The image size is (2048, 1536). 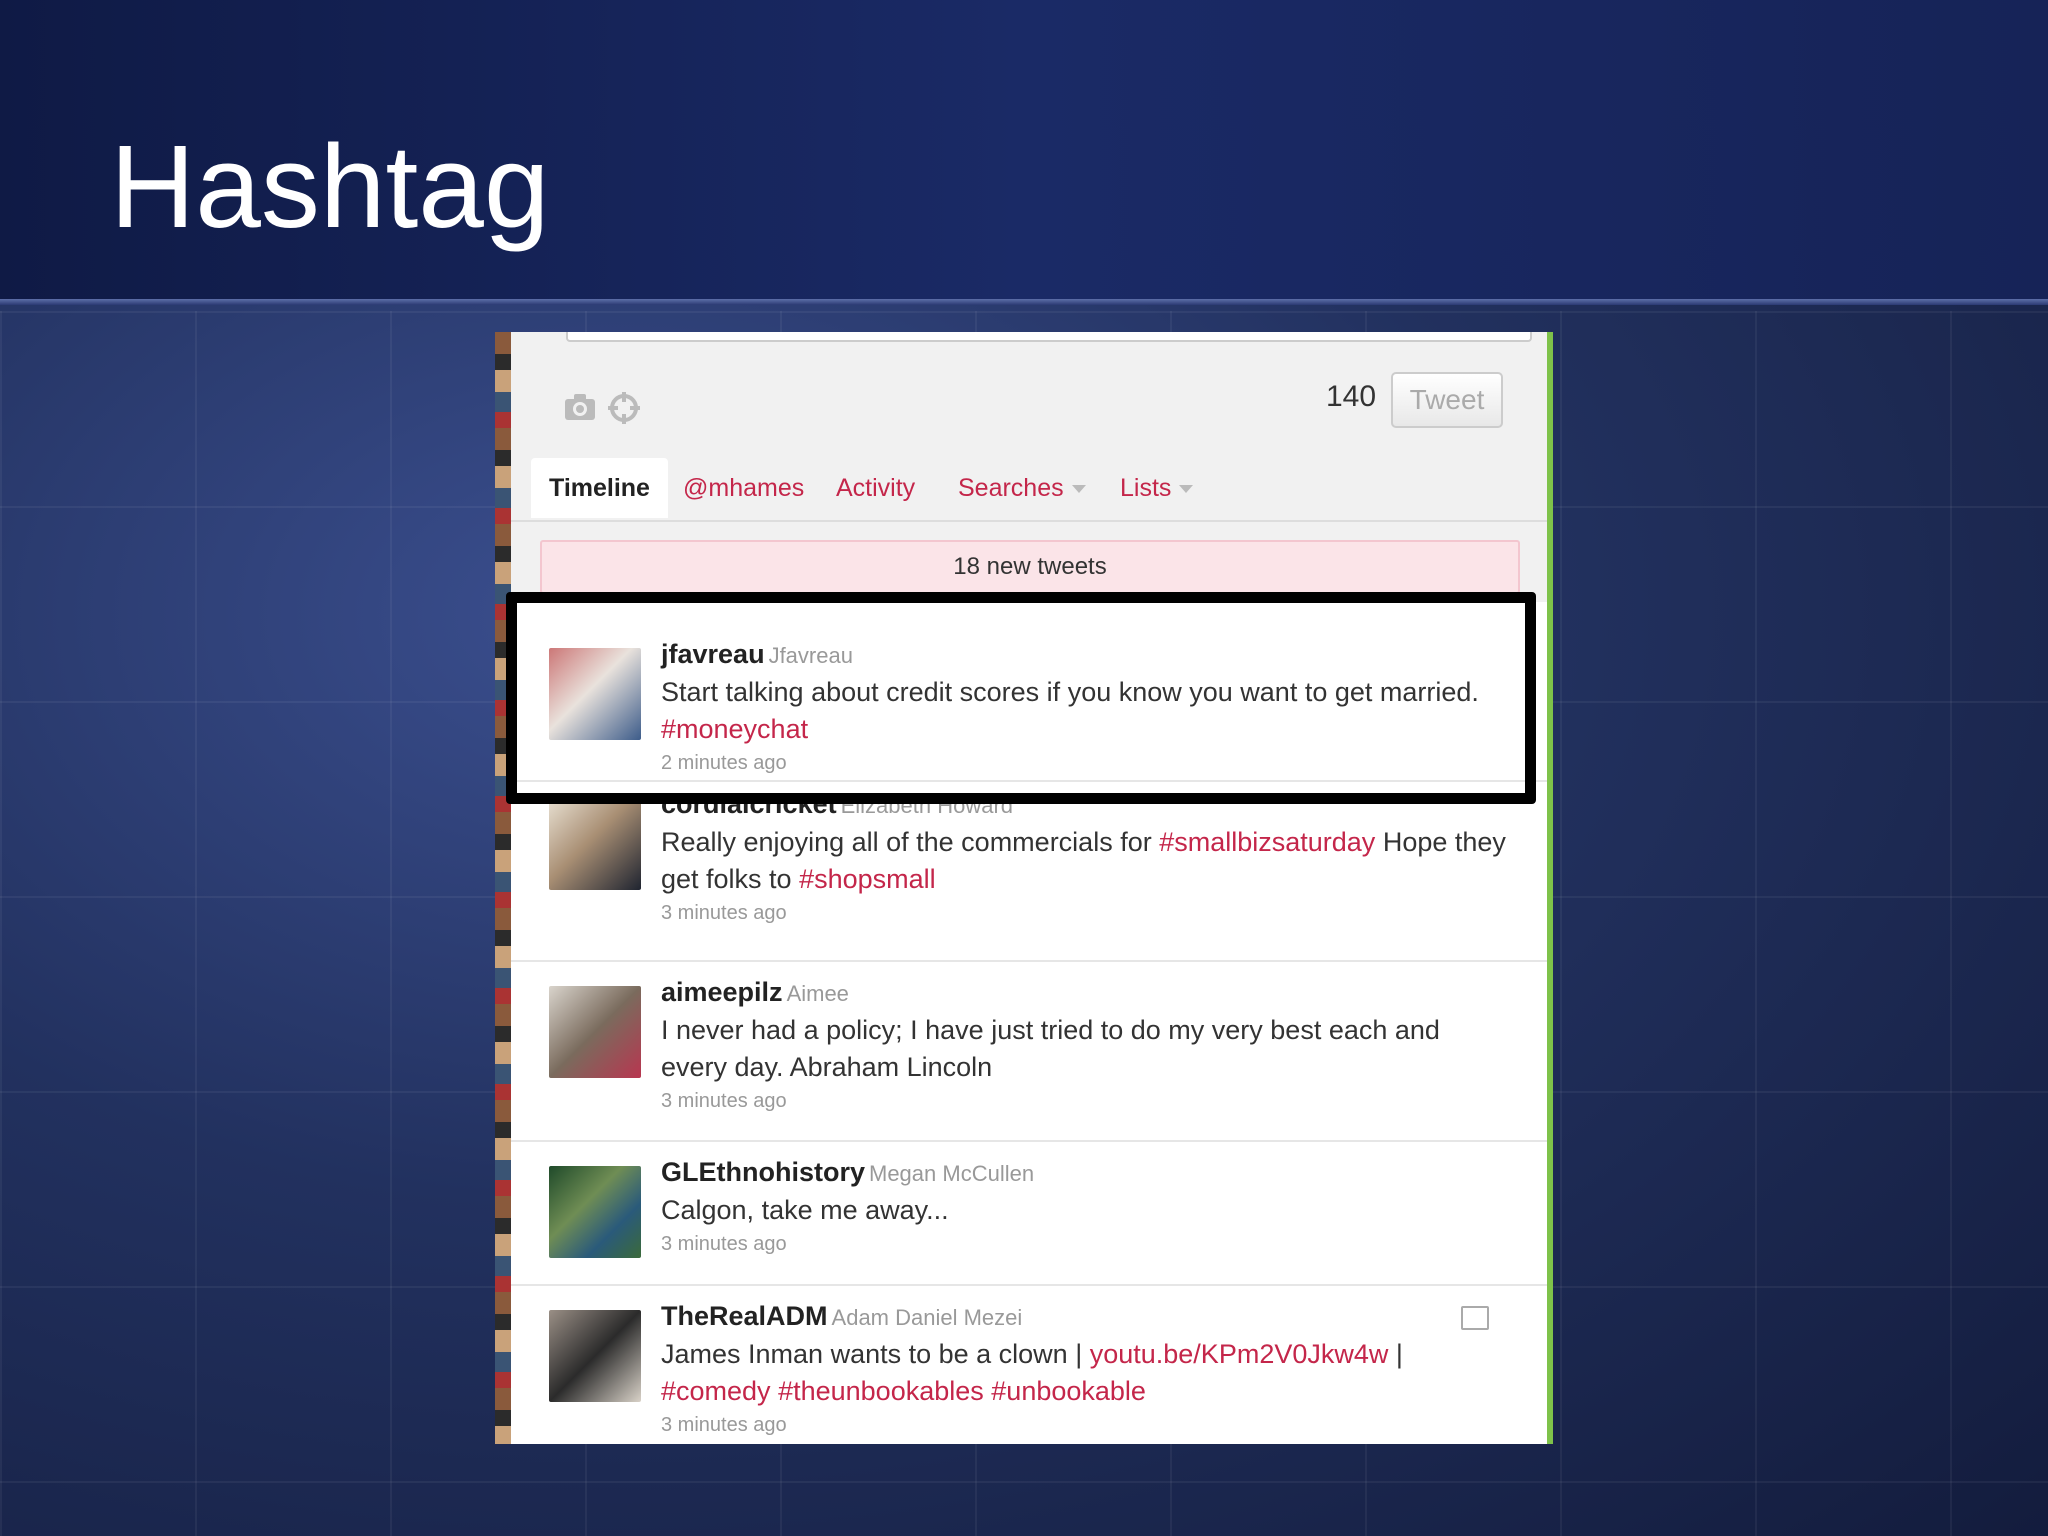 I want to click on tweet-timestamp: 2 minutes ago, so click(x=1084, y=763).